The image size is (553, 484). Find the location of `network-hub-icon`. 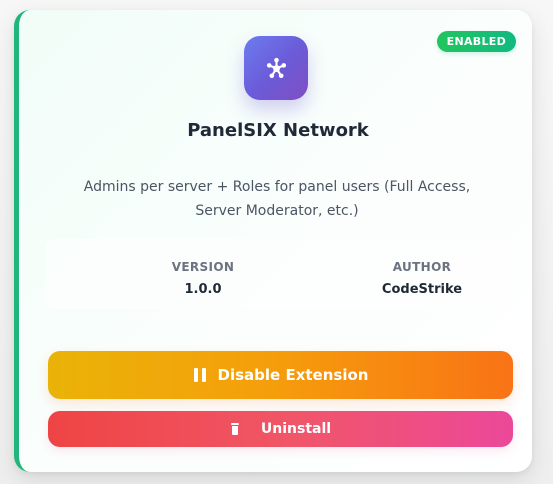

network-hub-icon is located at coordinates (276, 68).